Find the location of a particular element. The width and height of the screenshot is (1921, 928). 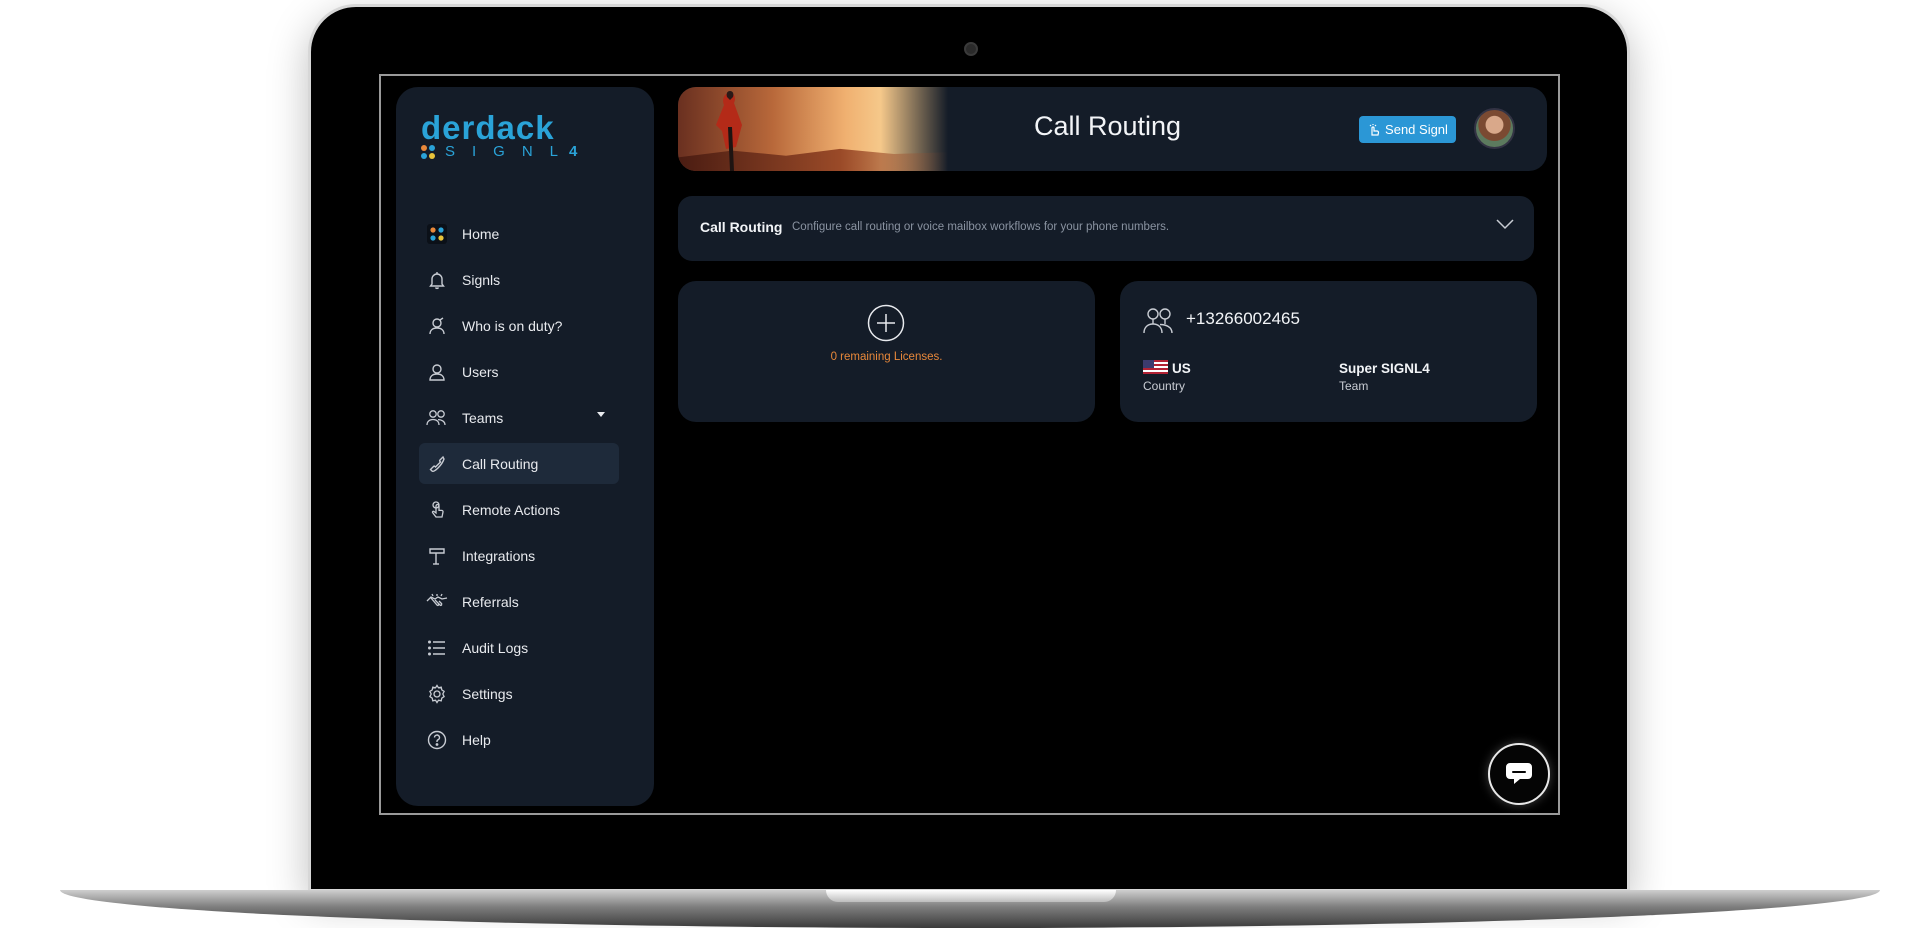

signpost-icon is located at coordinates (437, 556).